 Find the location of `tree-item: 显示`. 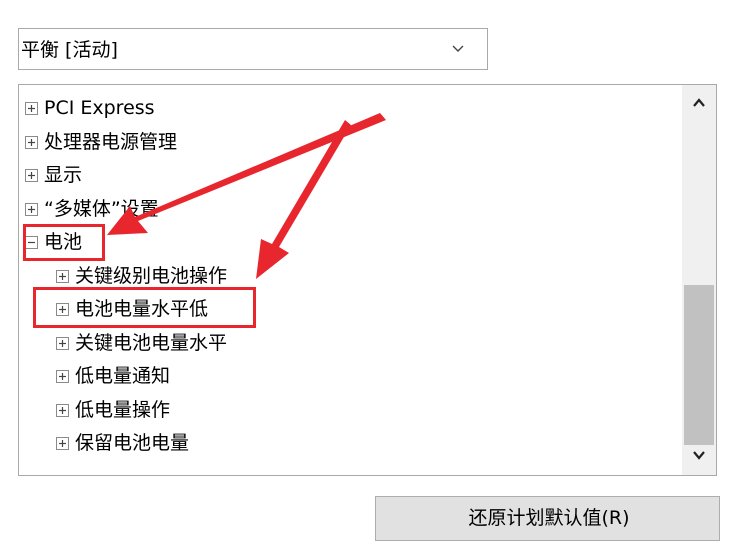

tree-item: 显示 is located at coordinates (341, 175).